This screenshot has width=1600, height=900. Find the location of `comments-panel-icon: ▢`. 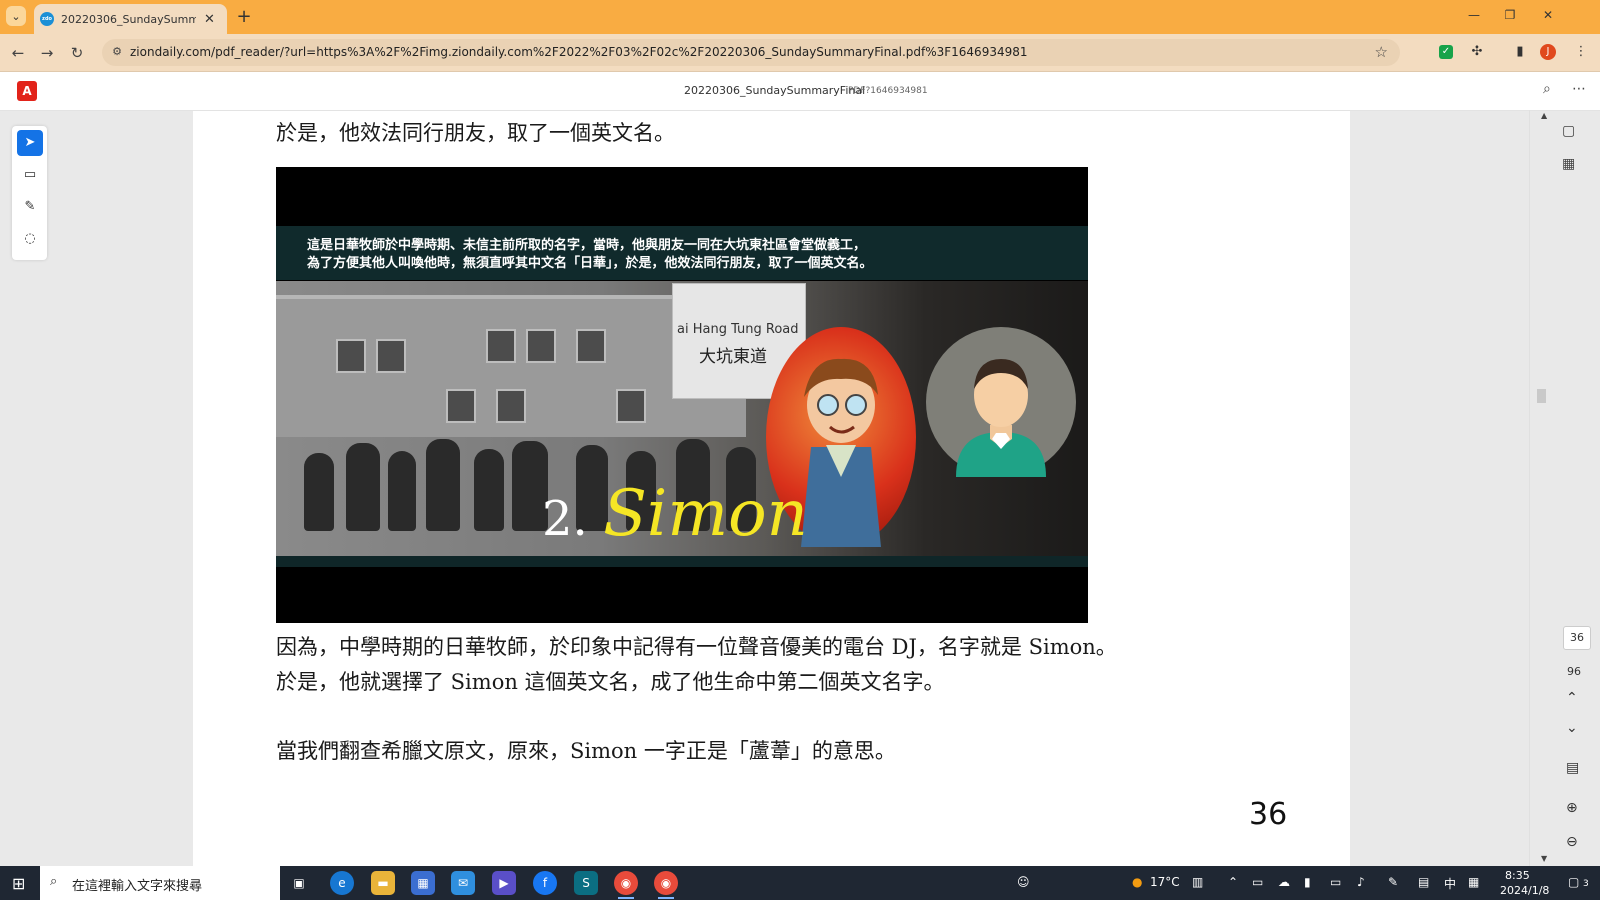

comments-panel-icon: ▢ is located at coordinates (1568, 131).